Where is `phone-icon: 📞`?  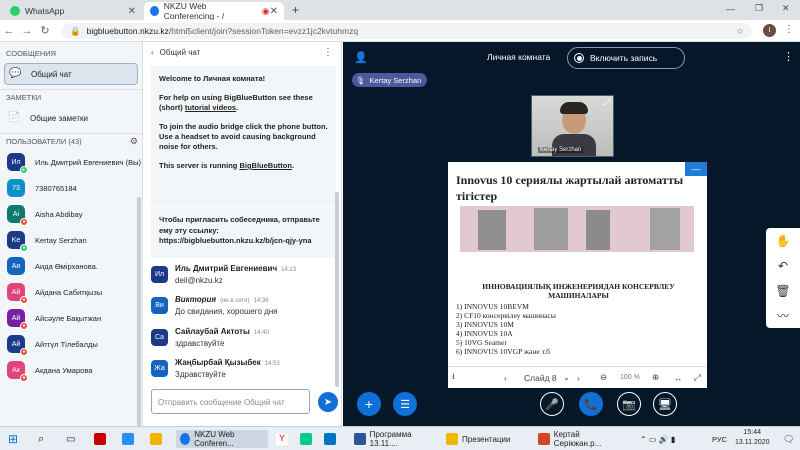
phone-icon: 📞 is located at coordinates (591, 404).